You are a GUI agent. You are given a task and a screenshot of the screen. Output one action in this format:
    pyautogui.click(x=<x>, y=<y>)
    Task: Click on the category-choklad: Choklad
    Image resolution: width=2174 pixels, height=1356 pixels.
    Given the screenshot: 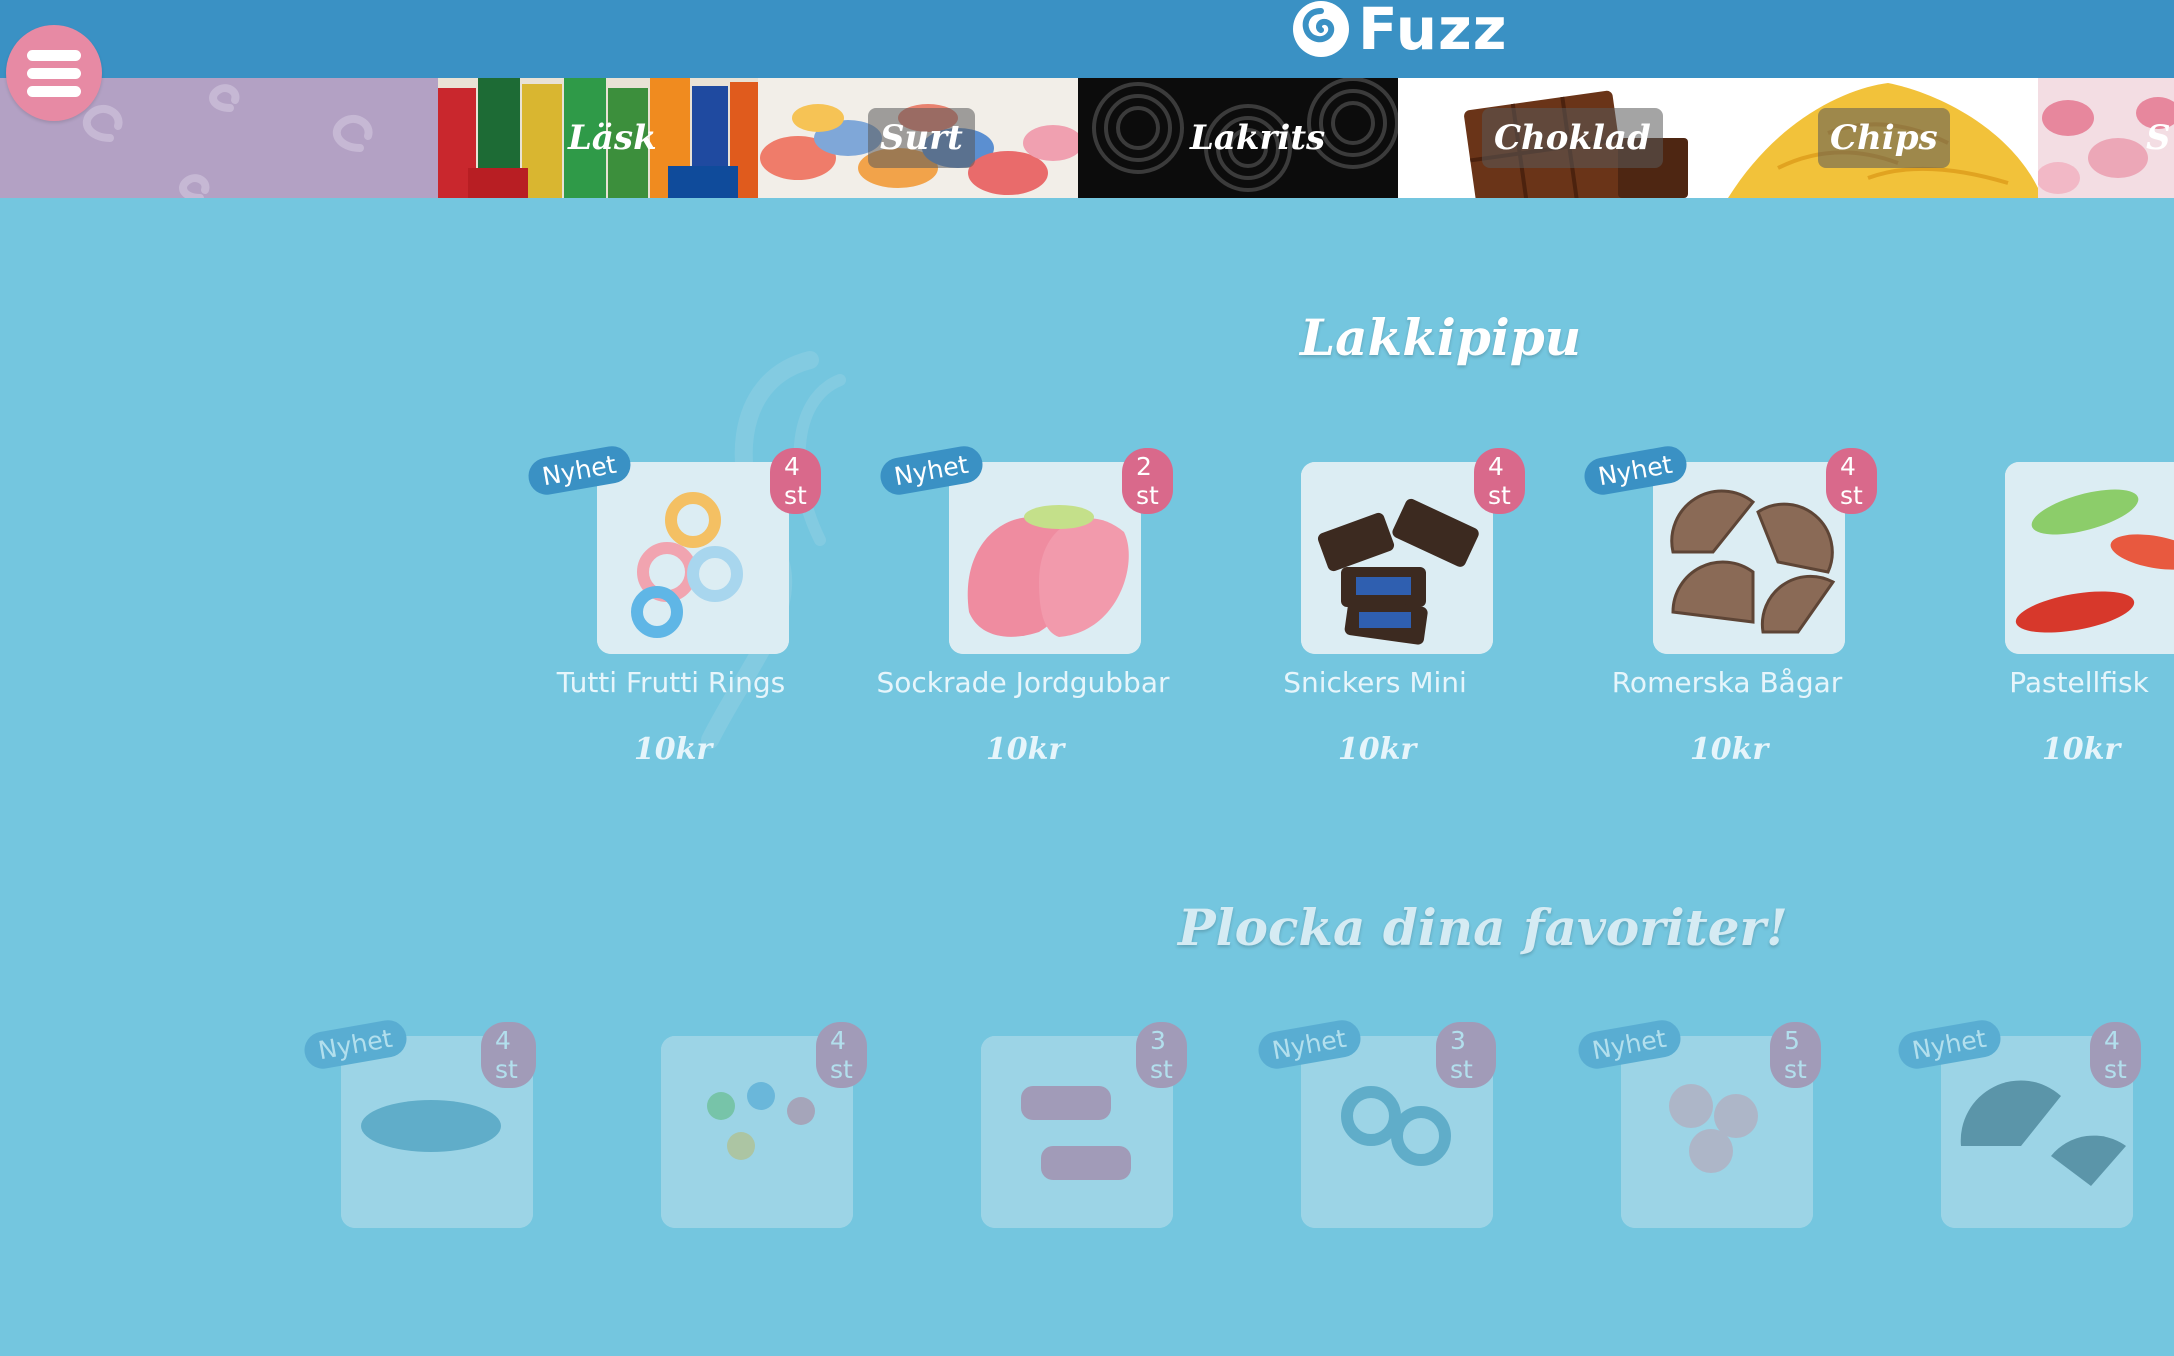 What is the action you would take?
    pyautogui.click(x=1558, y=138)
    